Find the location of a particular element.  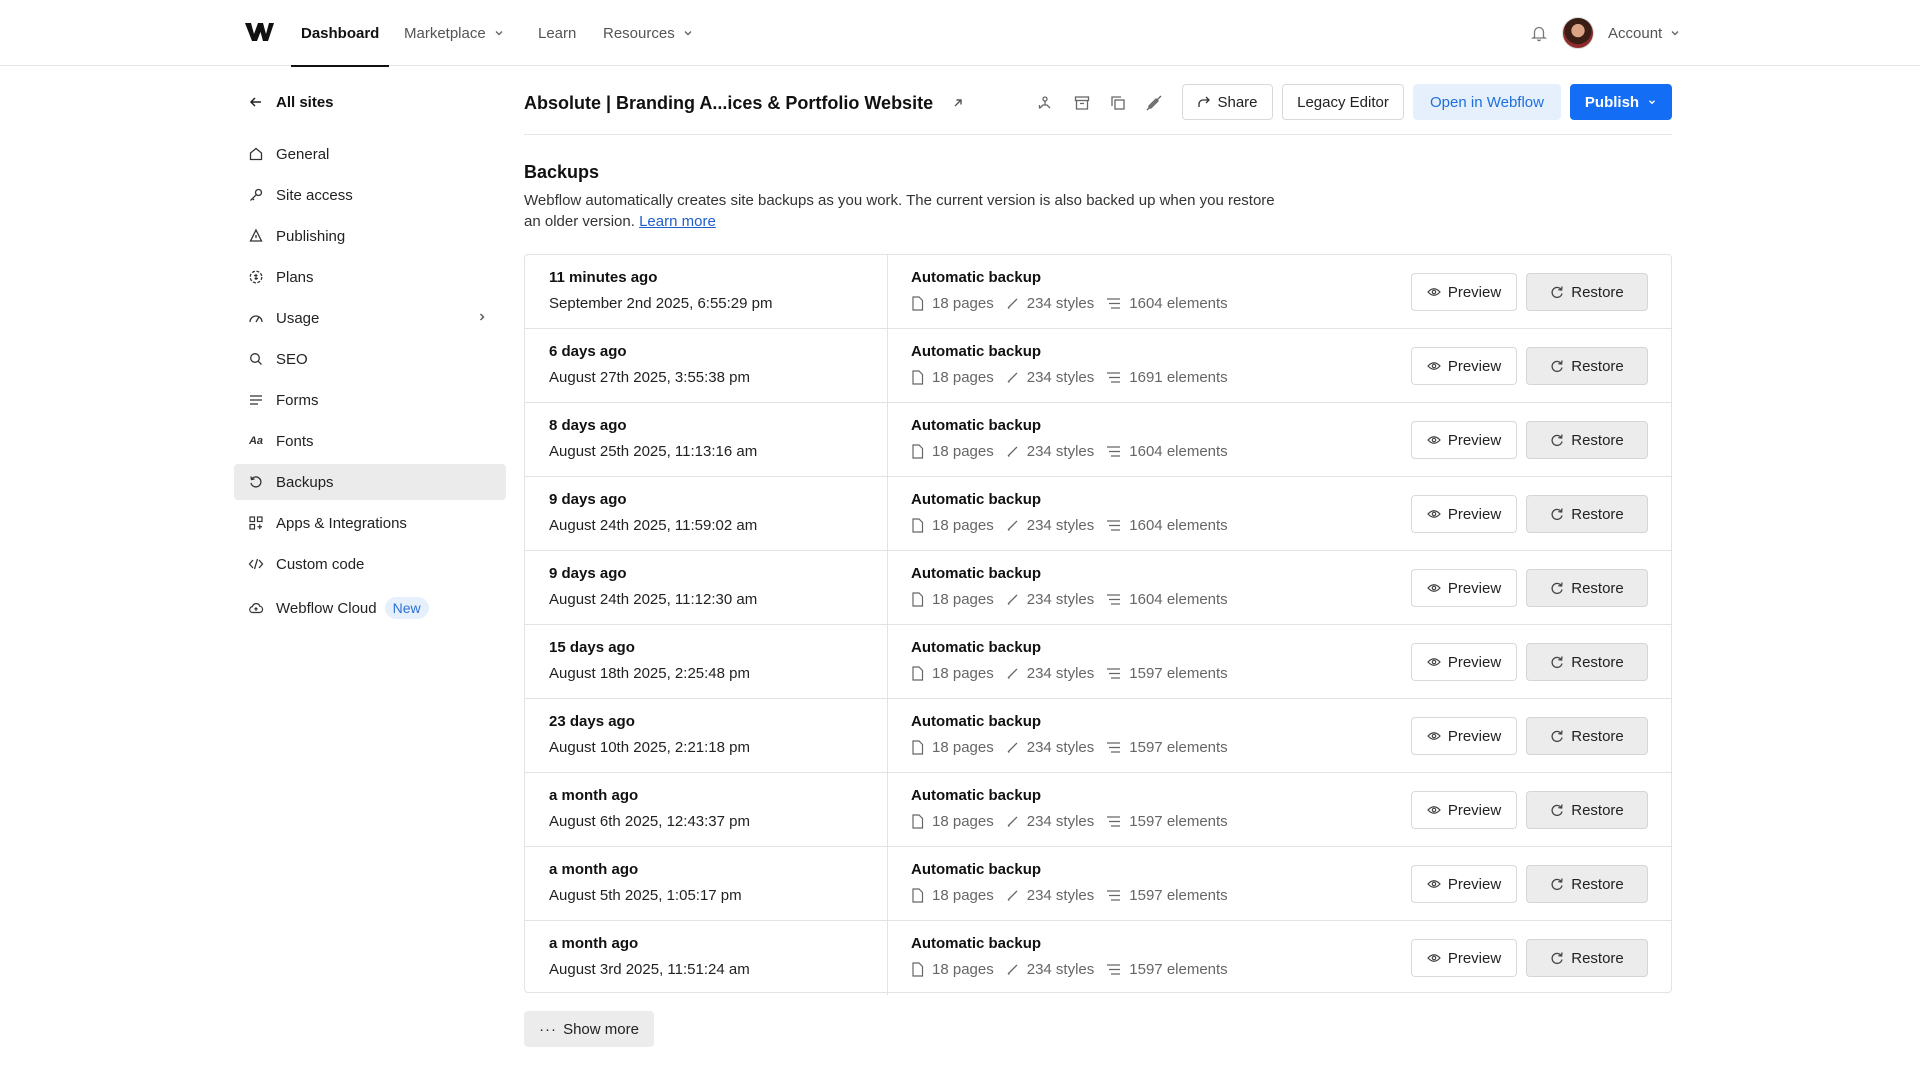

all-sites-back-link: All sites is located at coordinates (291, 102).